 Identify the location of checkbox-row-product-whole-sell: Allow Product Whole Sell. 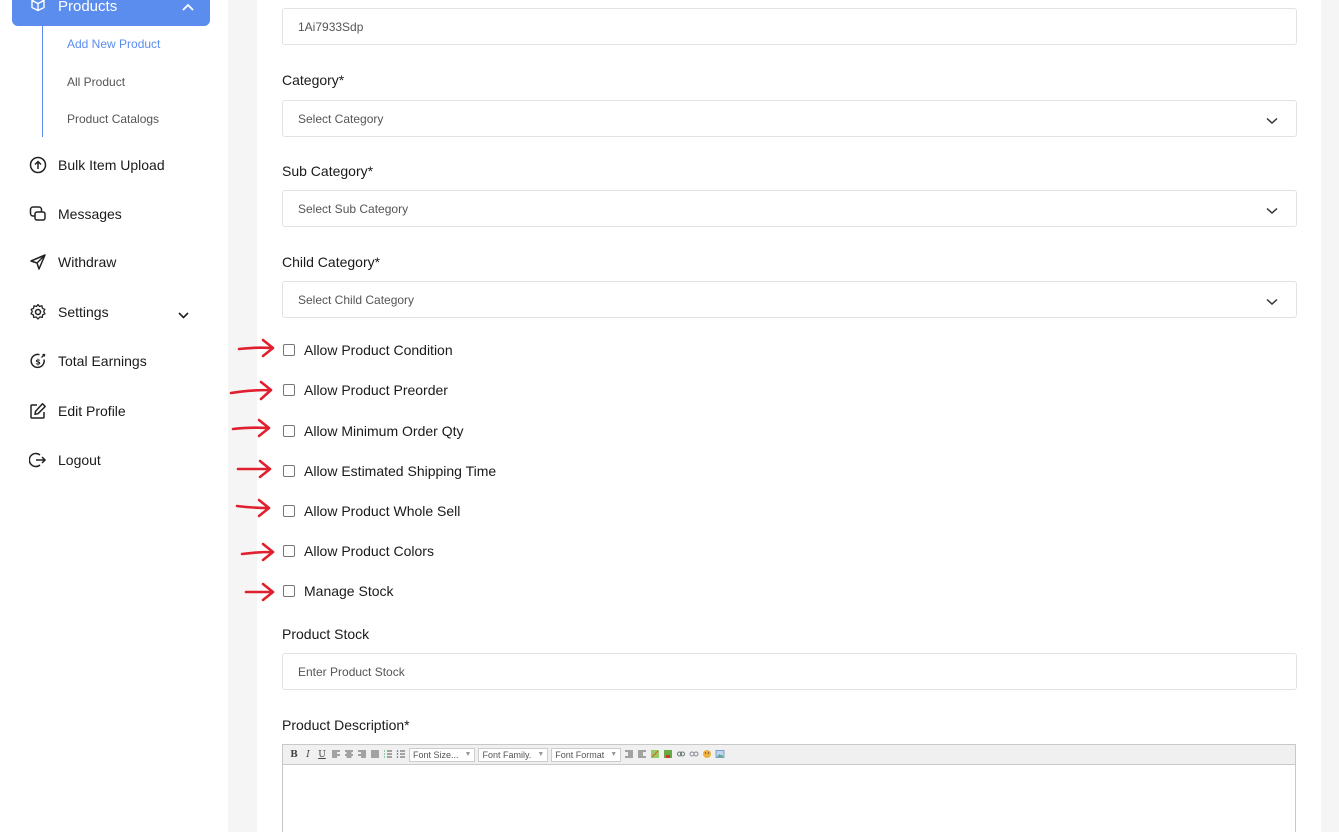
(371, 511).